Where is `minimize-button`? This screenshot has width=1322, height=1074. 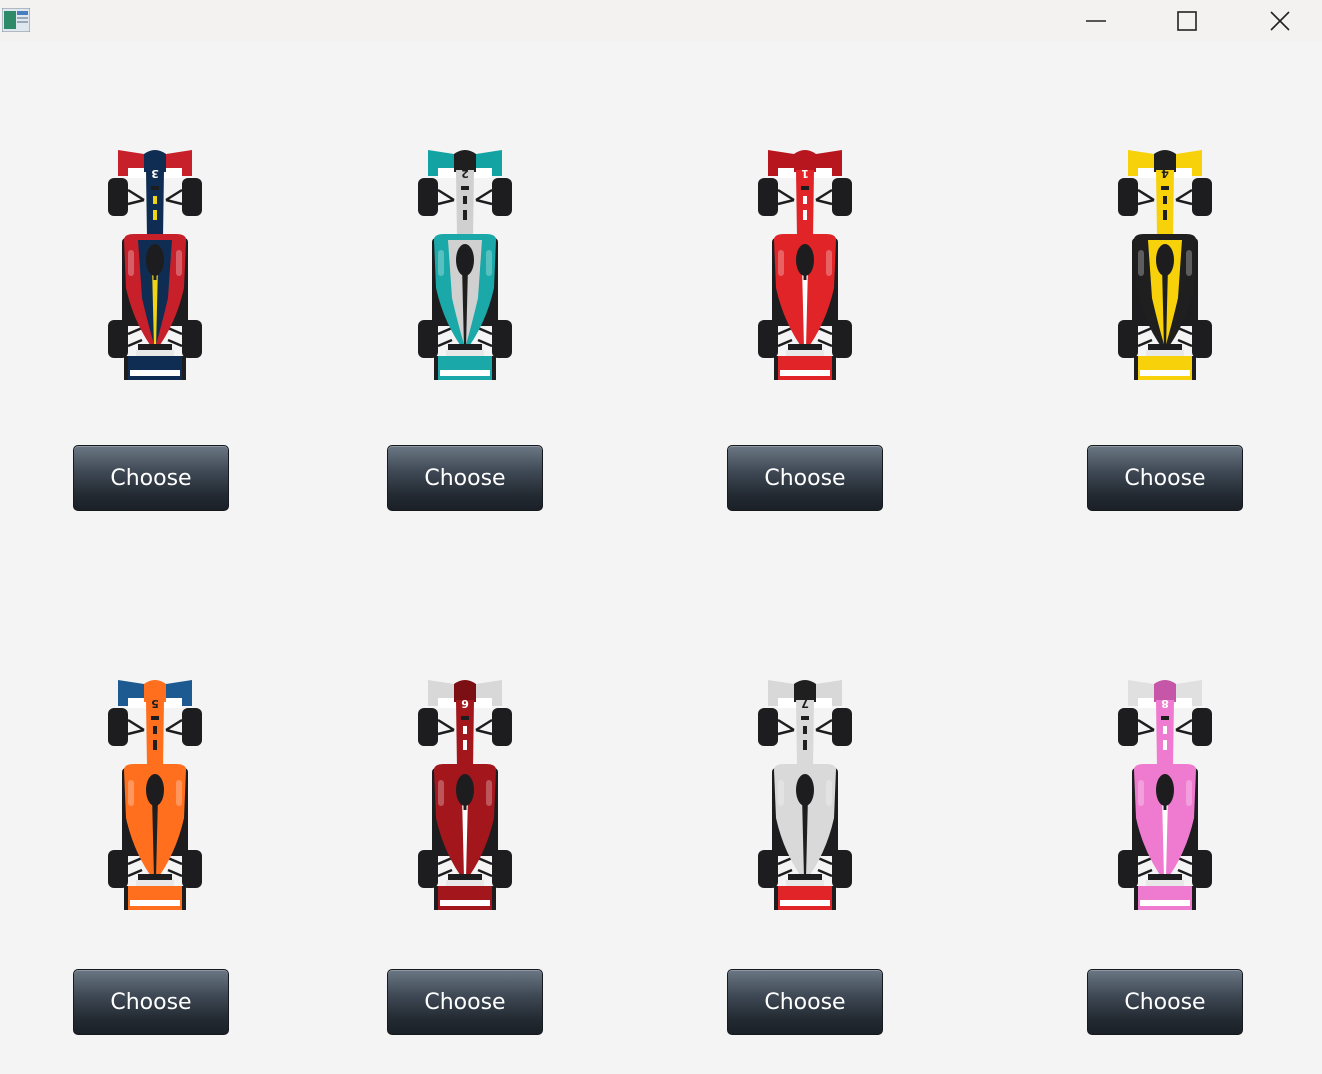
minimize-button is located at coordinates (1096, 21).